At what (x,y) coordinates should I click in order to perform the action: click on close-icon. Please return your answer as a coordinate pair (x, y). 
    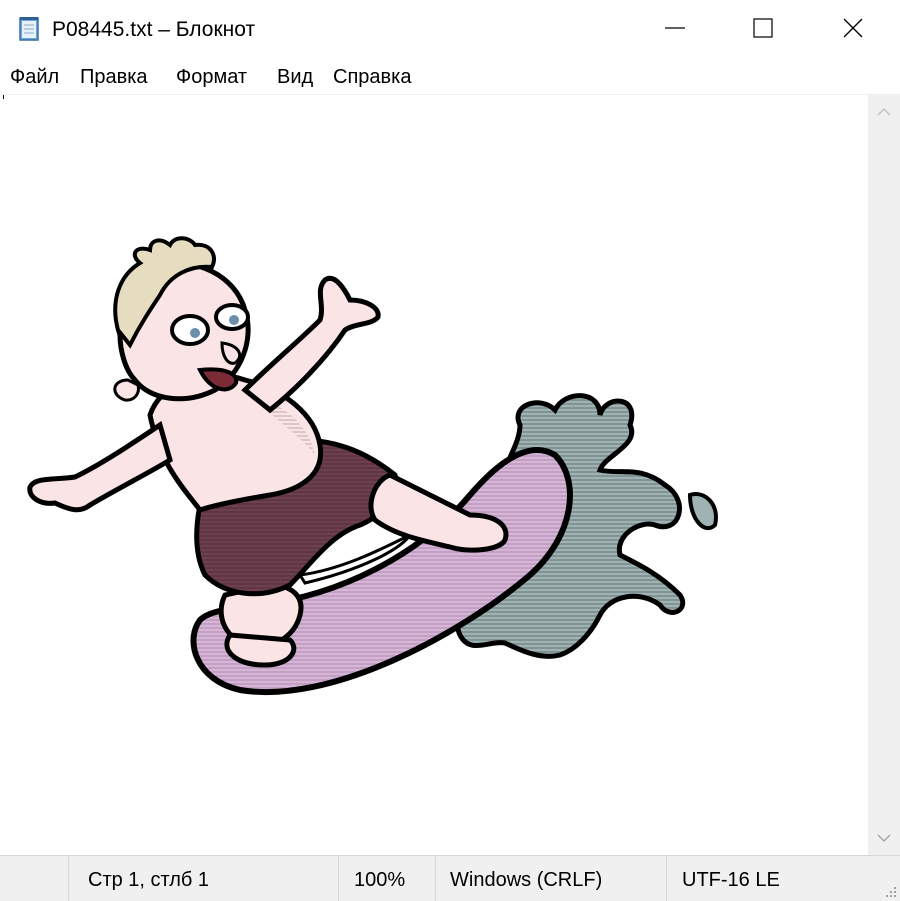
    Looking at the image, I should click on (853, 28).